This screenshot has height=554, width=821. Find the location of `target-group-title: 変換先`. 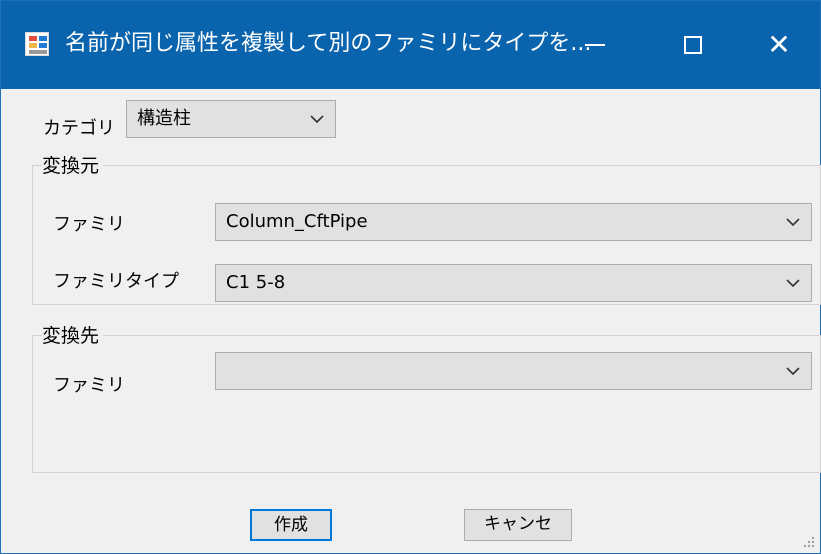

target-group-title: 変換先 is located at coordinates (73, 334).